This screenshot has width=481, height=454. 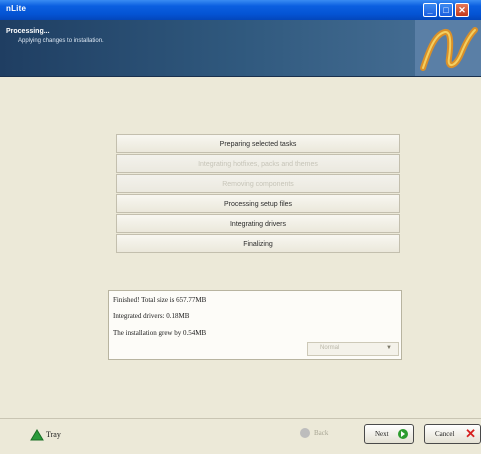 I want to click on priority-dropdown: Normal ▼, so click(x=353, y=349).